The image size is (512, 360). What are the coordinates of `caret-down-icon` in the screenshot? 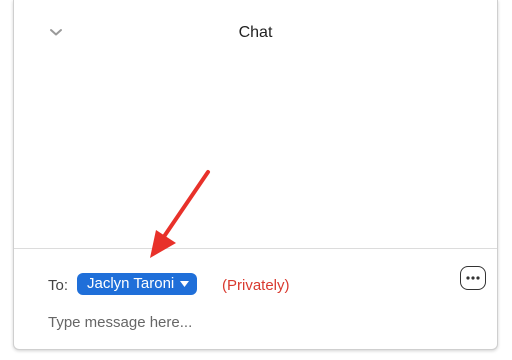 It's located at (185, 284).